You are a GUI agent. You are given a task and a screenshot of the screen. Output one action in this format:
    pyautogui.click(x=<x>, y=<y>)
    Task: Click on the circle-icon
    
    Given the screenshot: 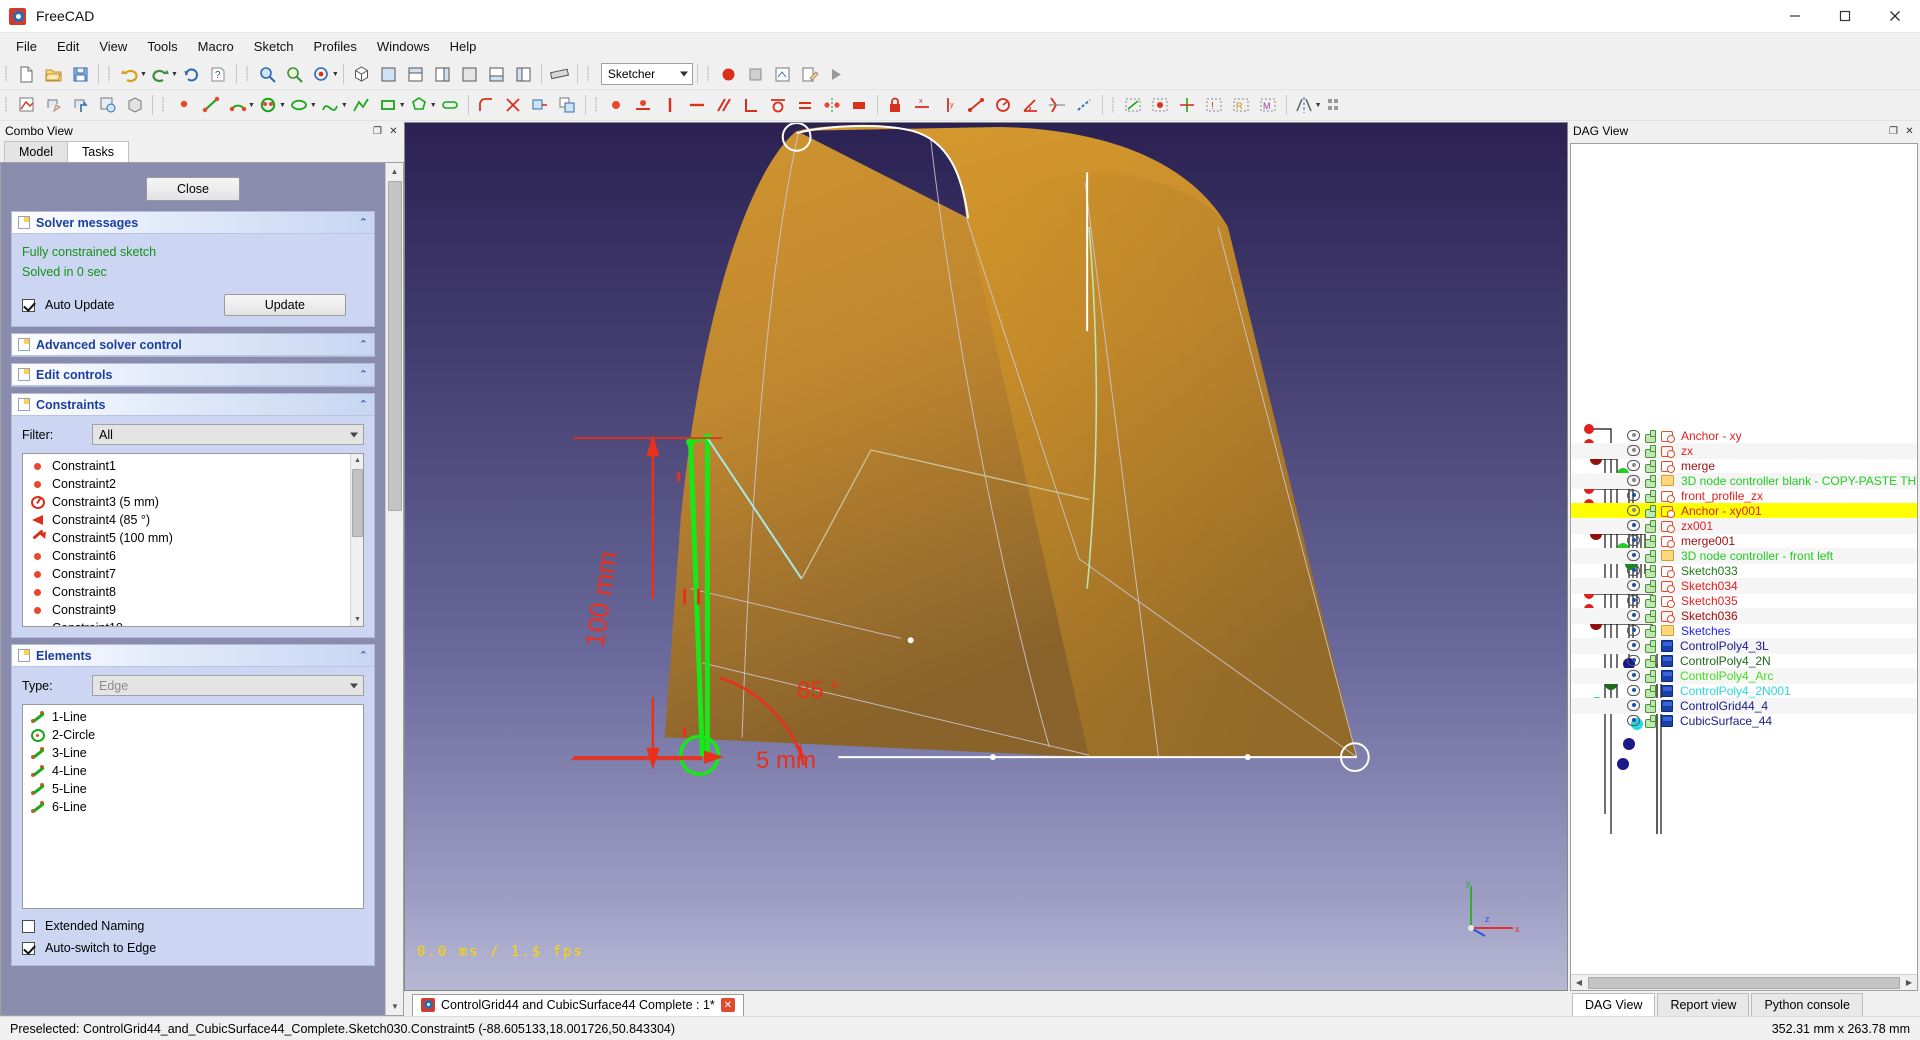 What is the action you would take?
    pyautogui.click(x=268, y=105)
    